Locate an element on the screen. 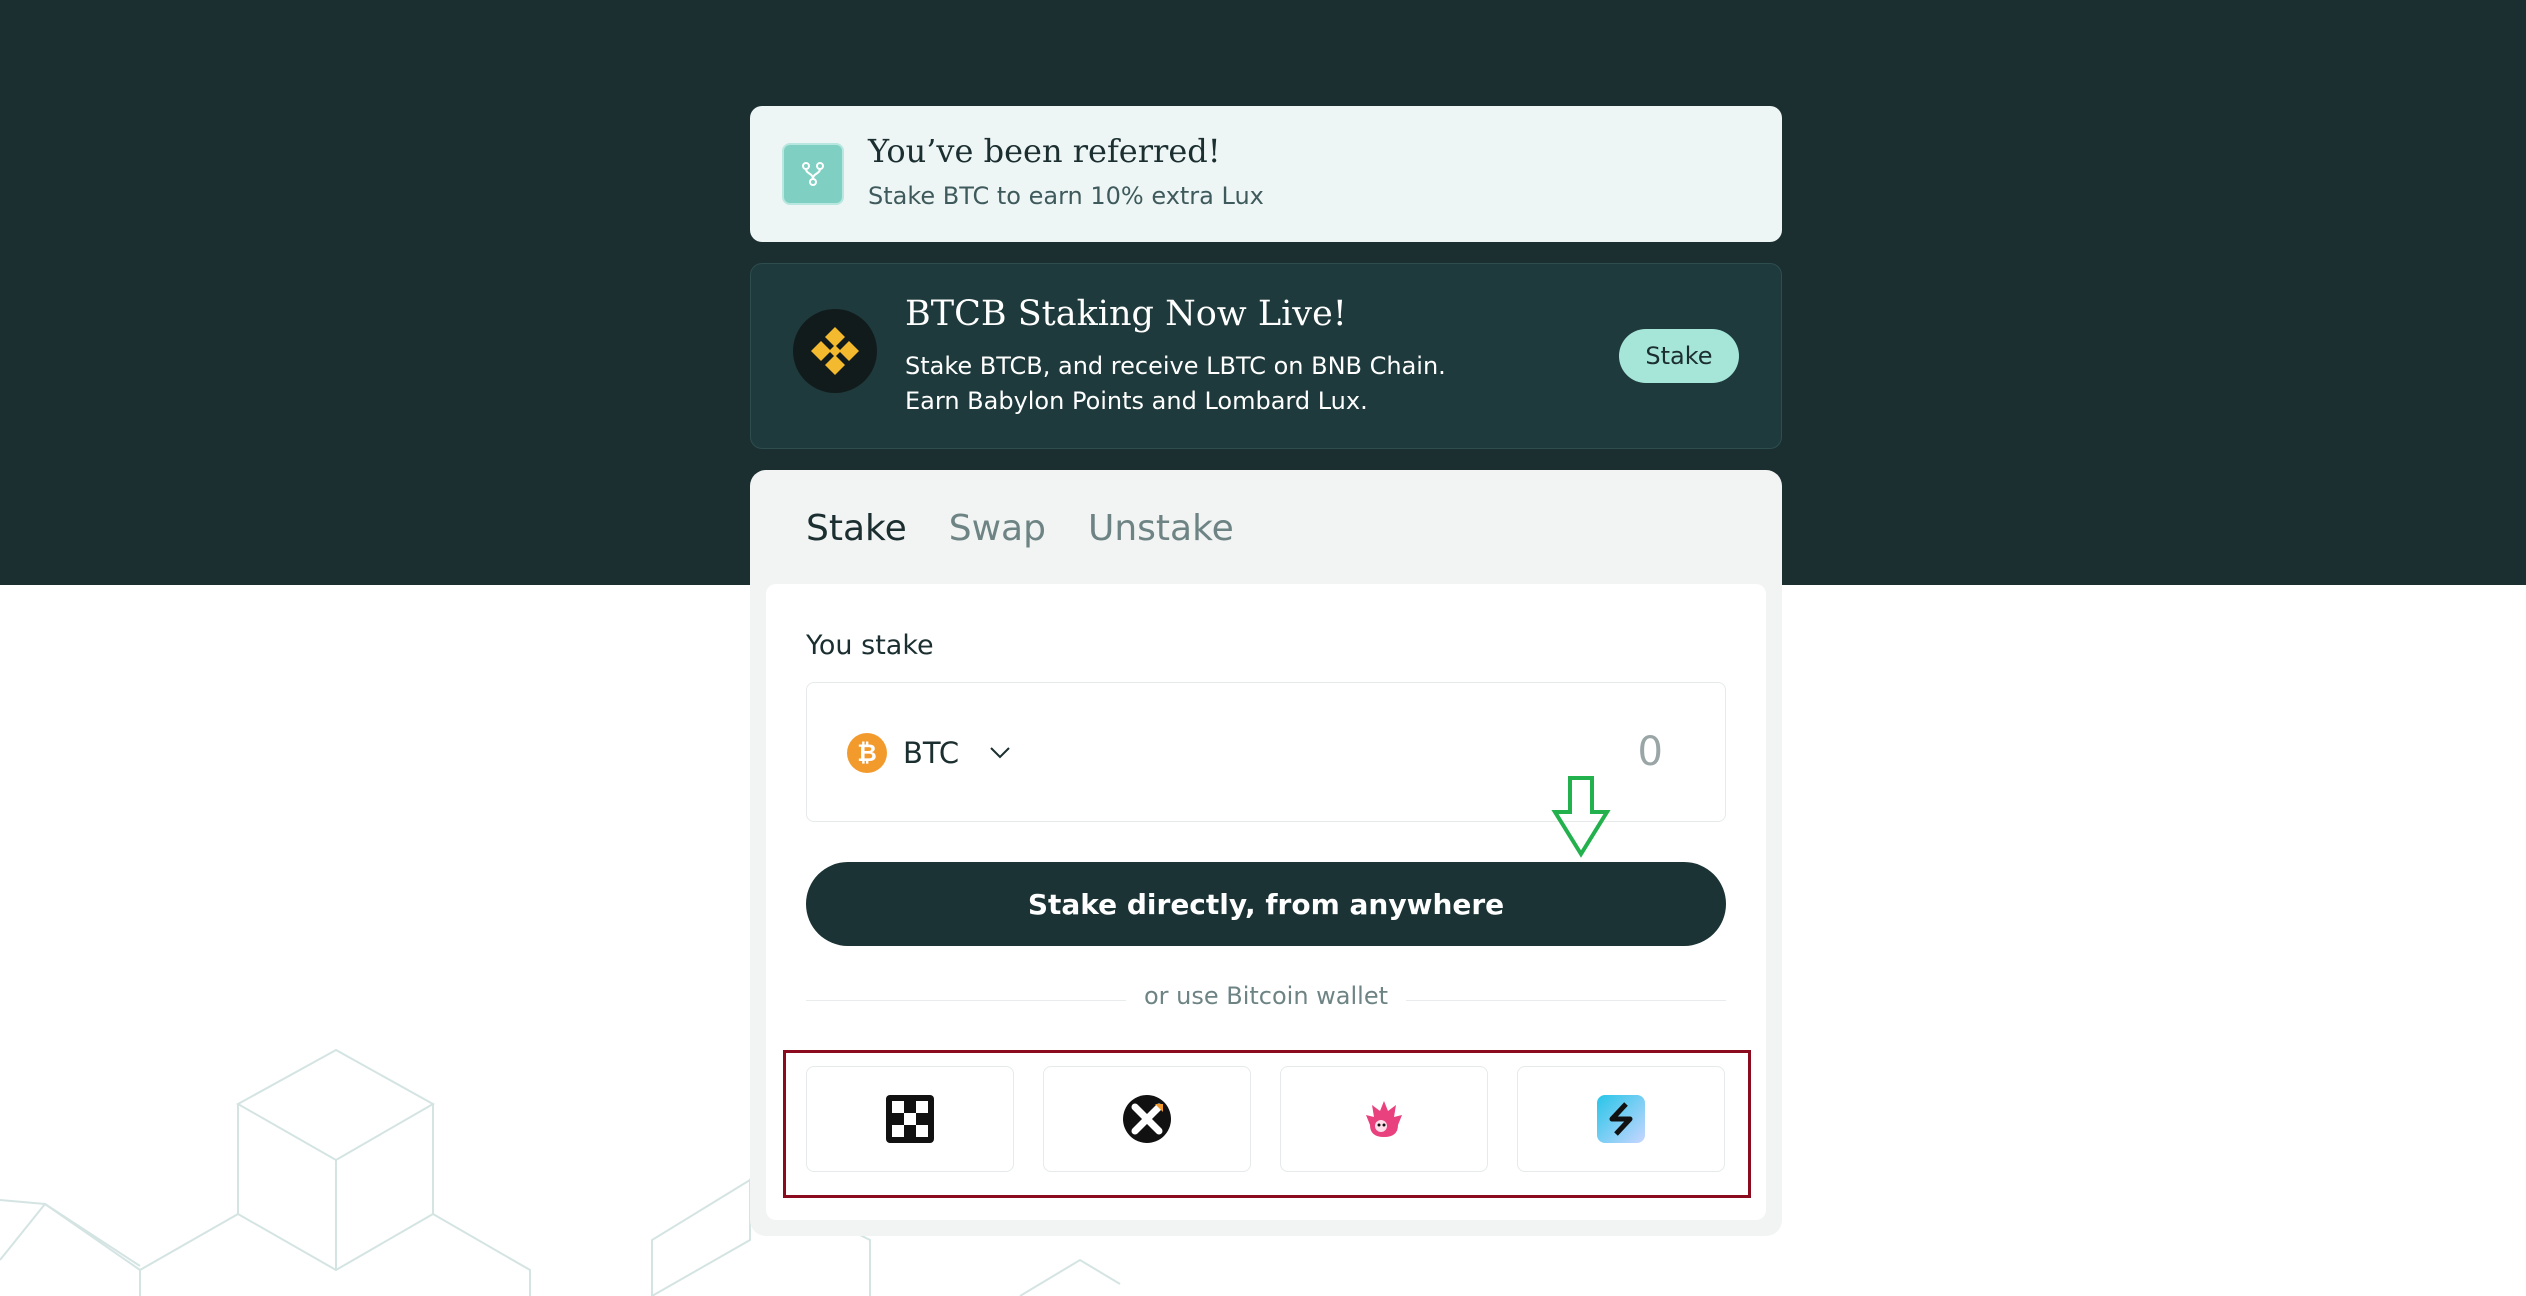 The height and width of the screenshot is (1296, 2526). promo-title: BTCB Staking Now Live! is located at coordinates (1126, 314).